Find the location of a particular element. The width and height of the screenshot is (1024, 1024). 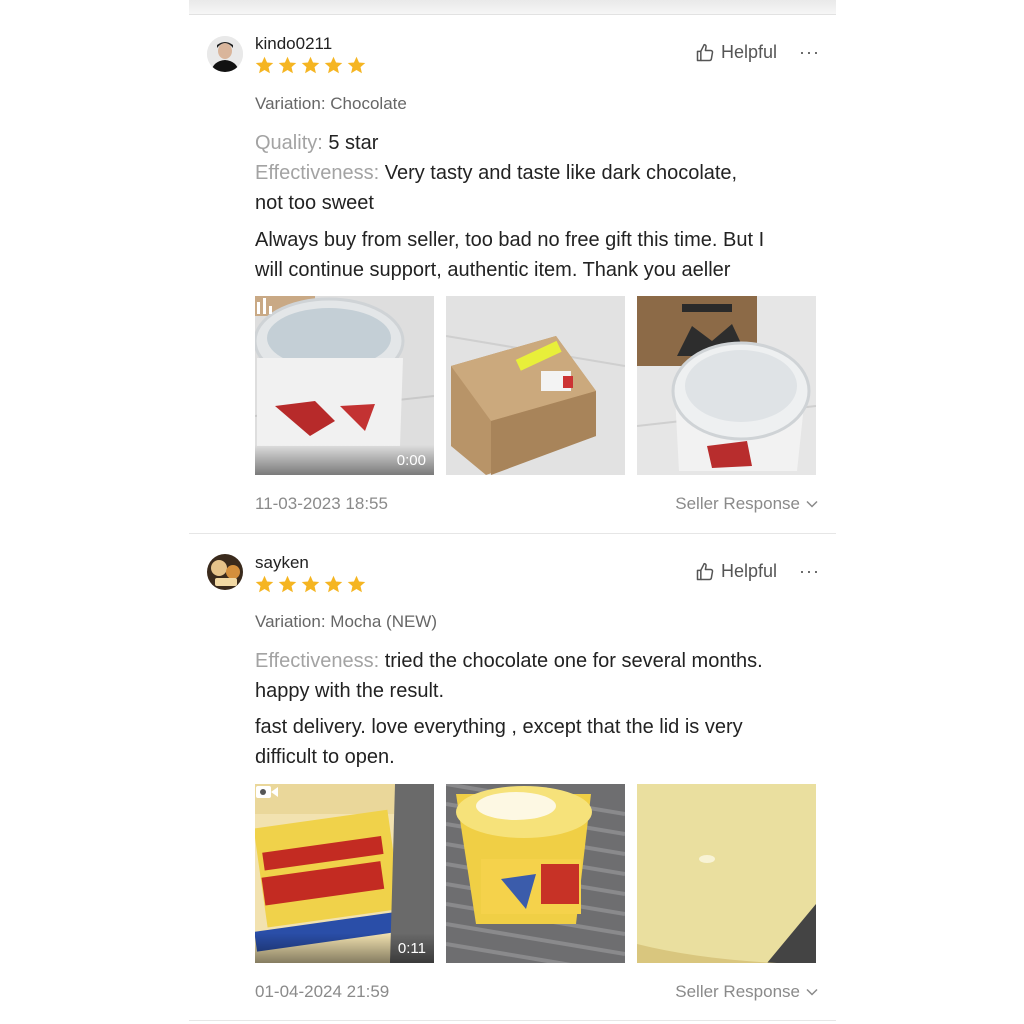

audio-bars-icon is located at coordinates (264, 306).